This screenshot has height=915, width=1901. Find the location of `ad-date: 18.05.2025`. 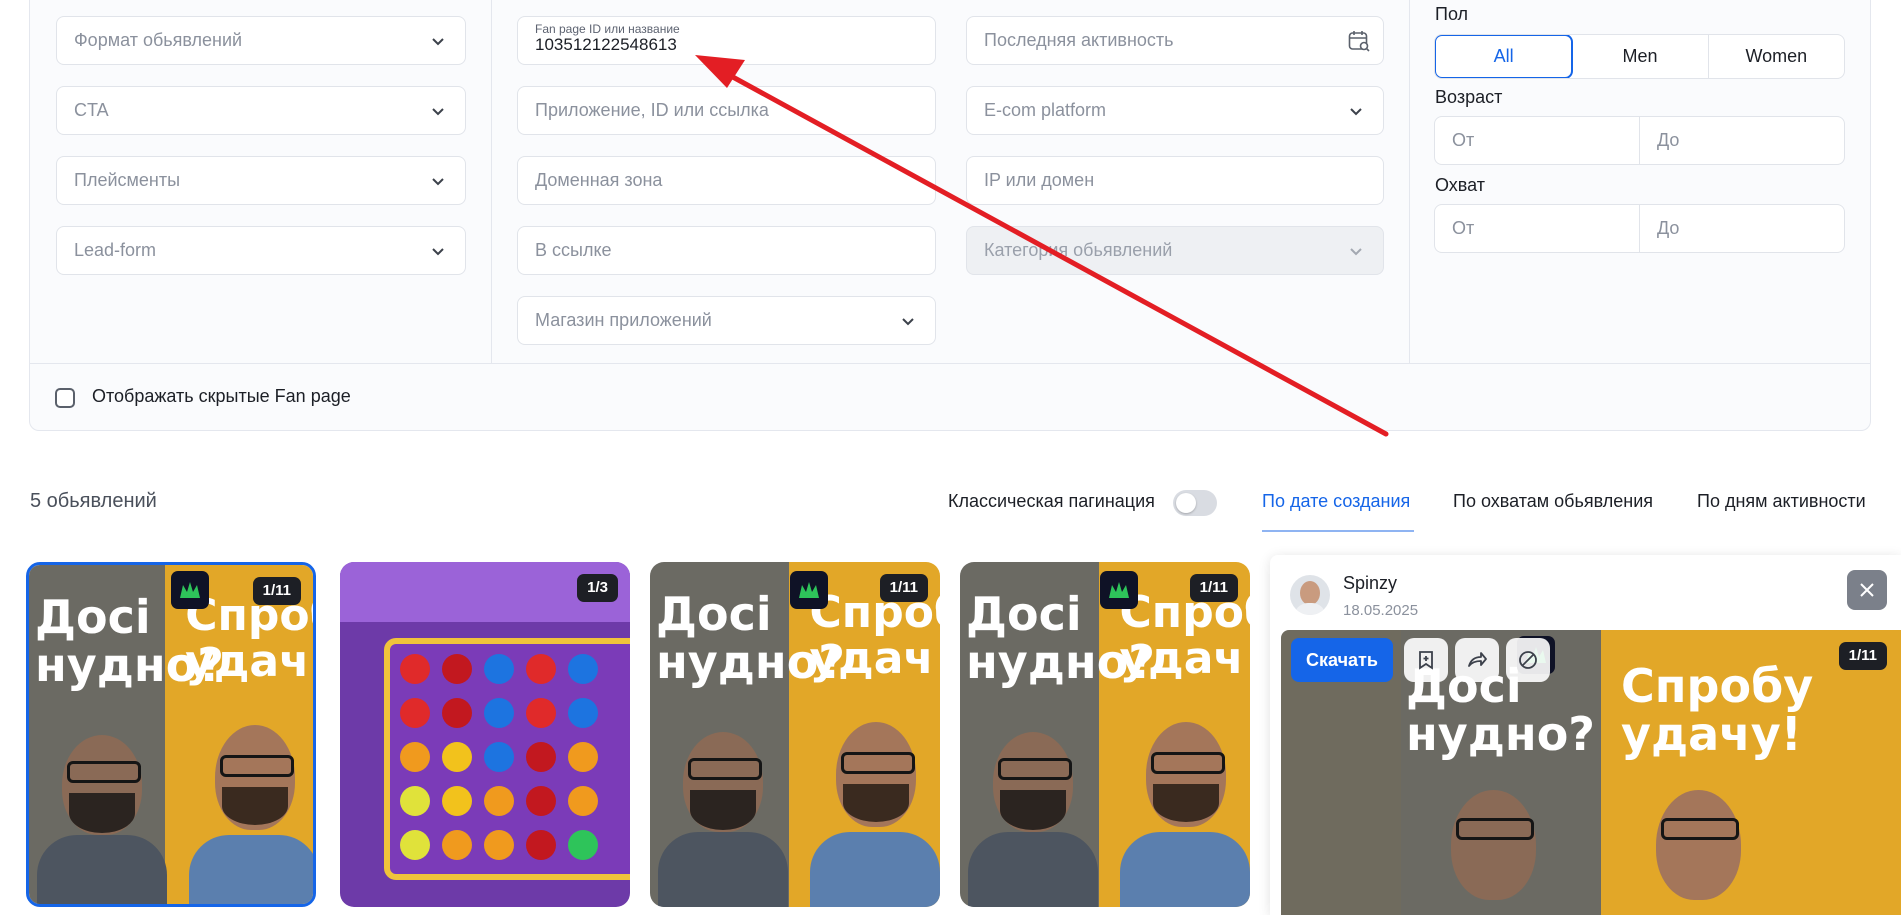

ad-date: 18.05.2025 is located at coordinates (1381, 610).